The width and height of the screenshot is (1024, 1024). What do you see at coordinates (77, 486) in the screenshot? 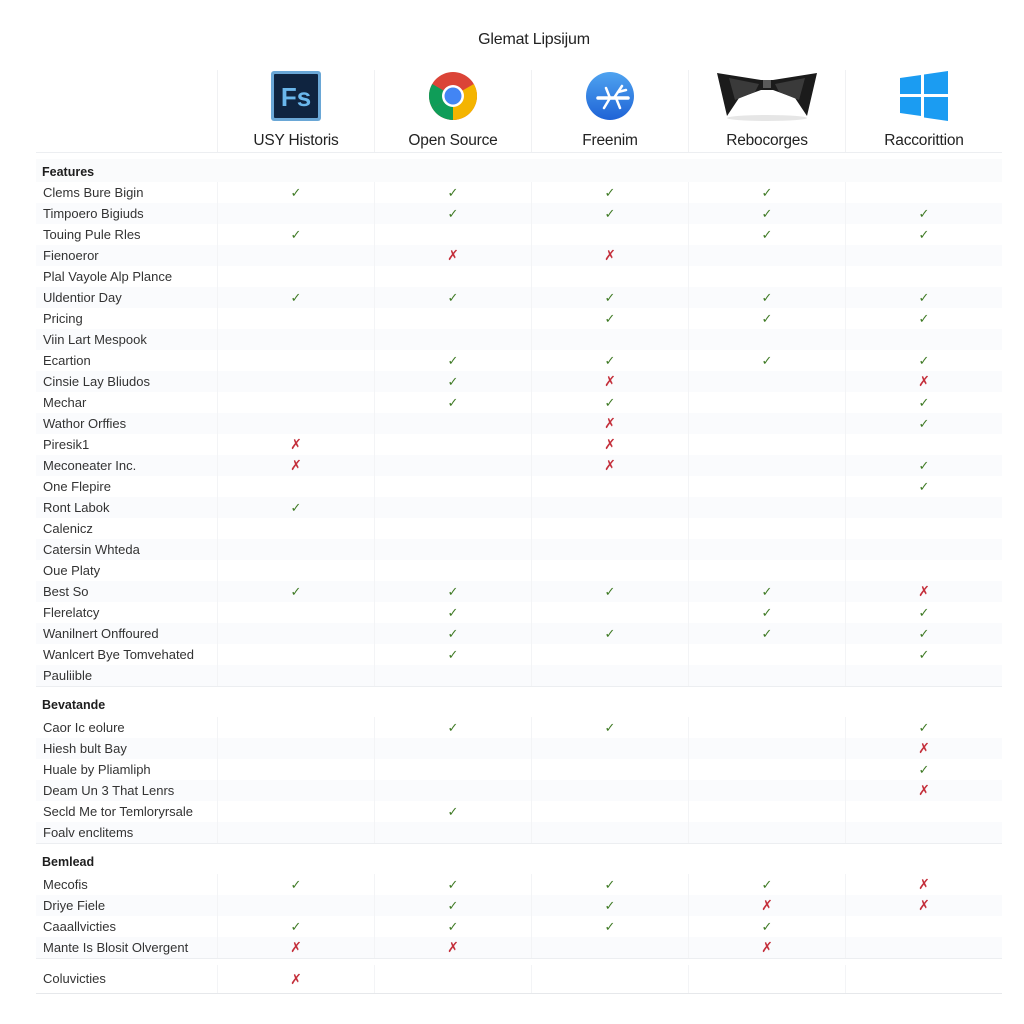
I see `feature-label: One Flepire` at bounding box center [77, 486].